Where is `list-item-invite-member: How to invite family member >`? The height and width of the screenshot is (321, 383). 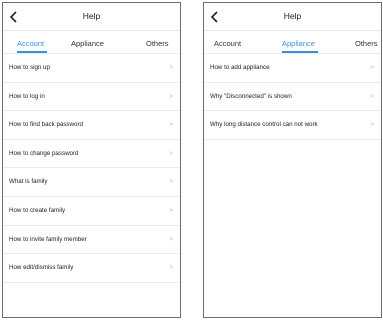
list-item-invite-member: How to invite family member > is located at coordinates (91, 240).